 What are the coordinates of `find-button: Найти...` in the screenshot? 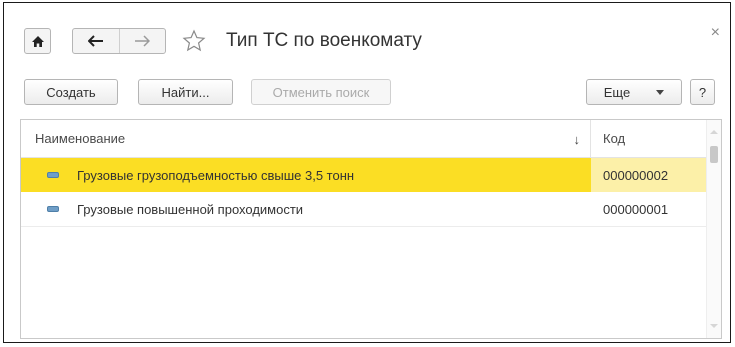 It's located at (185, 92).